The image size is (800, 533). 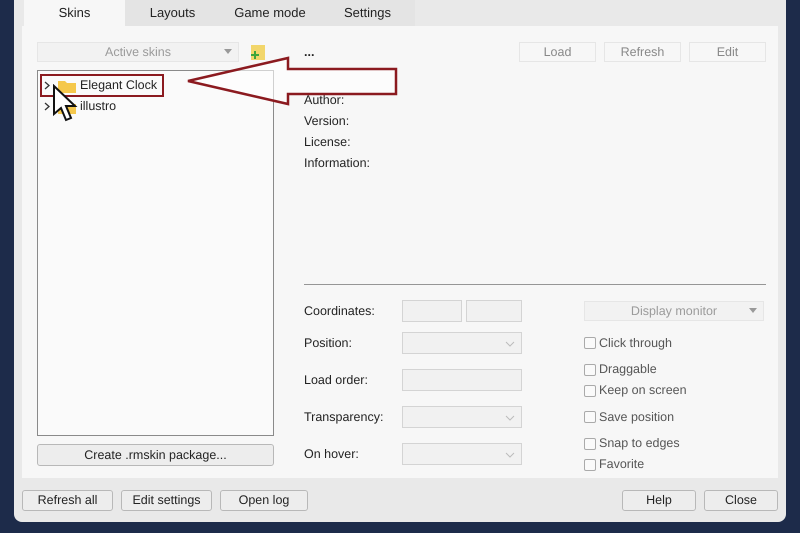 I want to click on info-label: License:, so click(x=327, y=143).